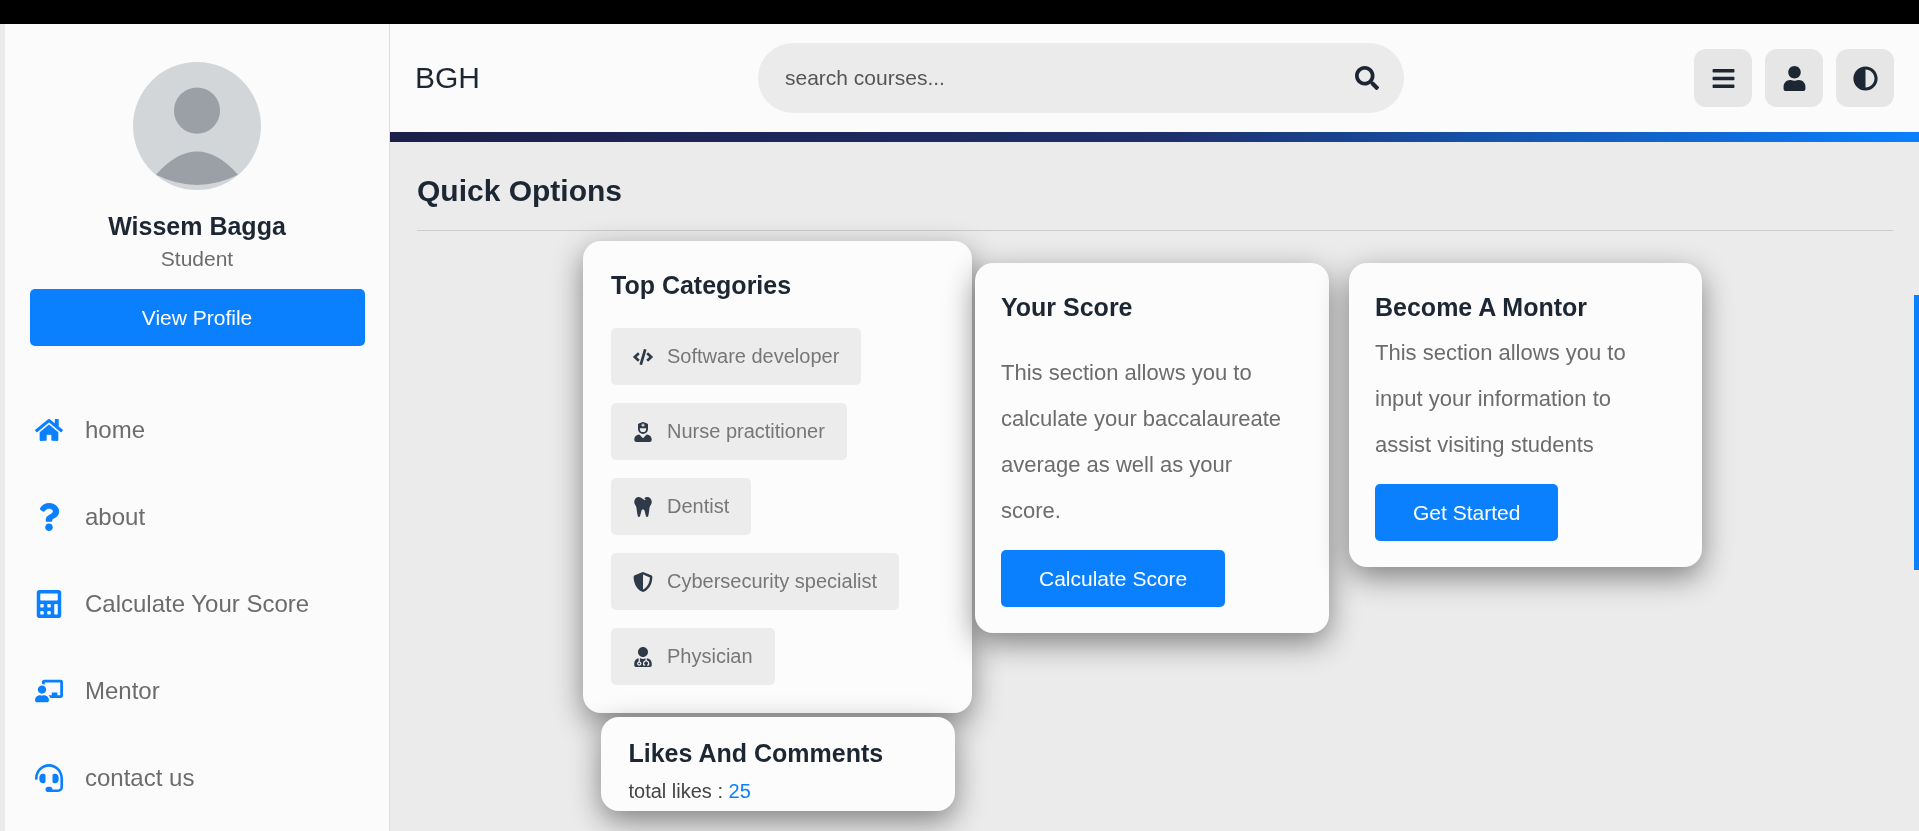  What do you see at coordinates (197, 317) in the screenshot?
I see `view-profile-button: View Profile` at bounding box center [197, 317].